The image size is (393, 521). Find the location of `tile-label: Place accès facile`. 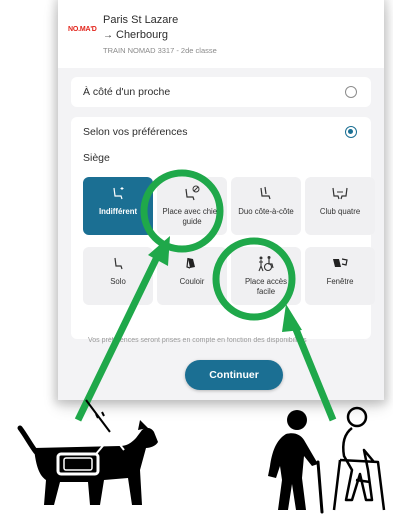

tile-label: Place accès facile is located at coordinates (266, 286).